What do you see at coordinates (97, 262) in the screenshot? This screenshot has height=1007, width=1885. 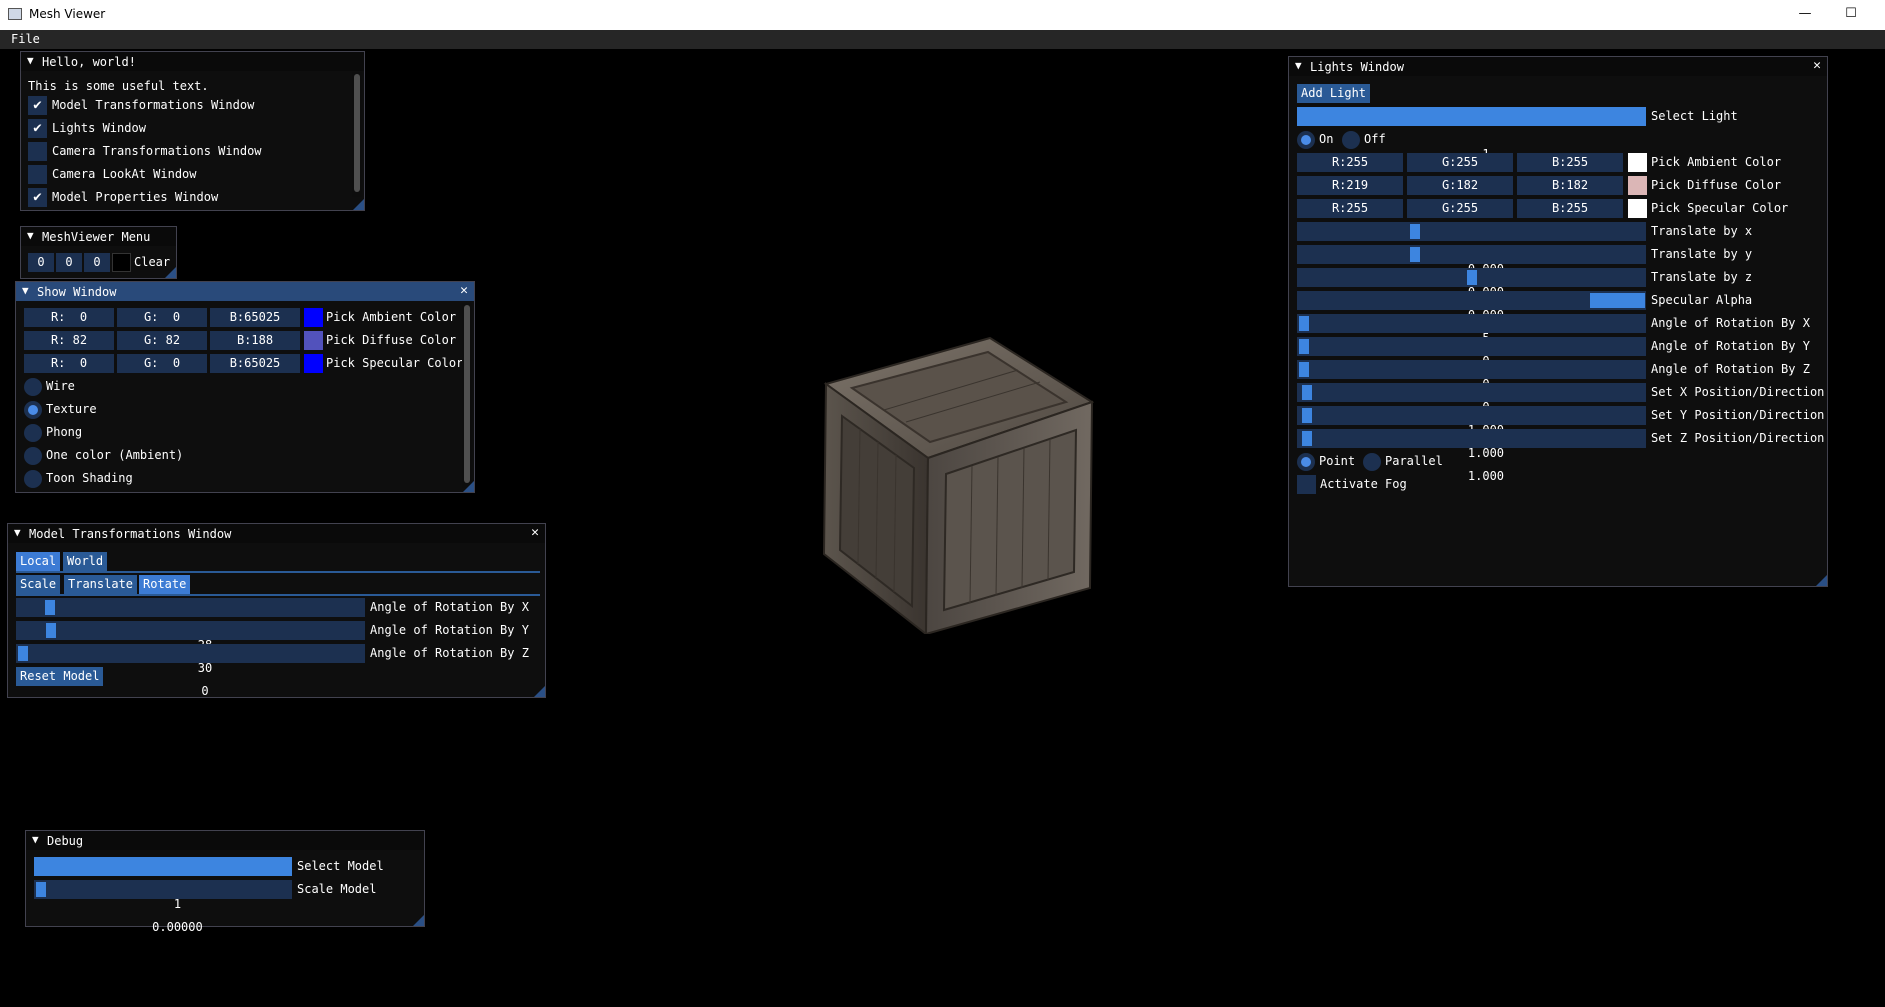 I see `bg-b-input: 0` at bounding box center [97, 262].